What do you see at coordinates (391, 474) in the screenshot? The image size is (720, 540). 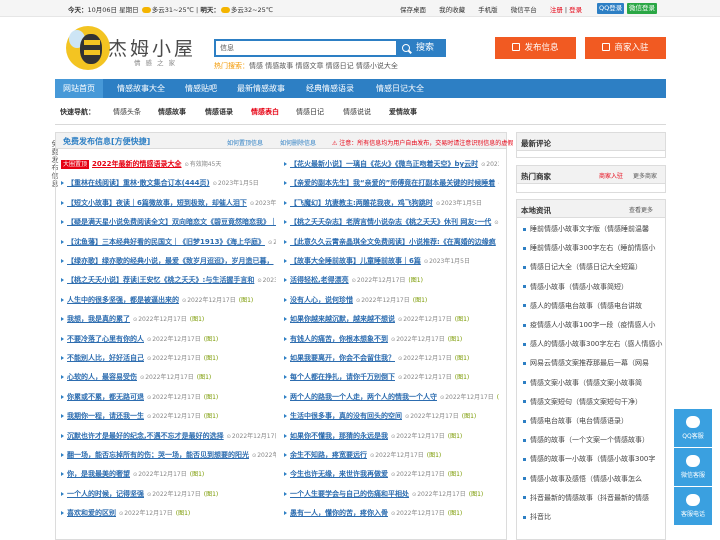 I see `listing-row: 今生也许无缘，来世许我再做爱2022年12月17日(图1)` at bounding box center [391, 474].